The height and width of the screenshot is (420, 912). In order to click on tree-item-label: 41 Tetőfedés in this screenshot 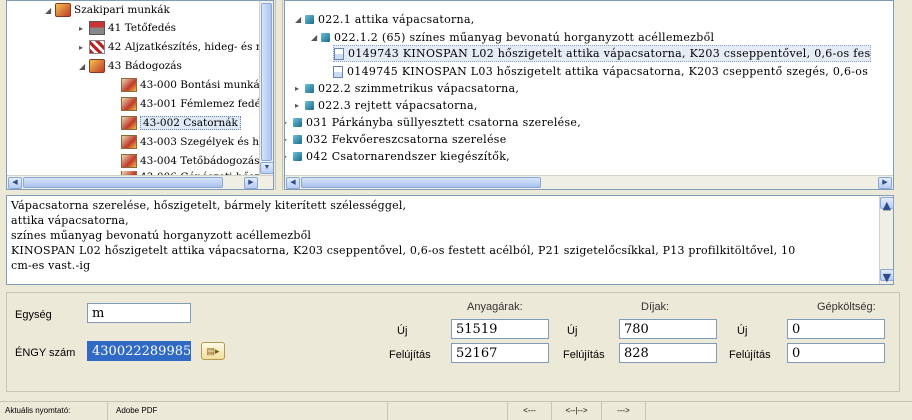, I will do `click(142, 28)`.